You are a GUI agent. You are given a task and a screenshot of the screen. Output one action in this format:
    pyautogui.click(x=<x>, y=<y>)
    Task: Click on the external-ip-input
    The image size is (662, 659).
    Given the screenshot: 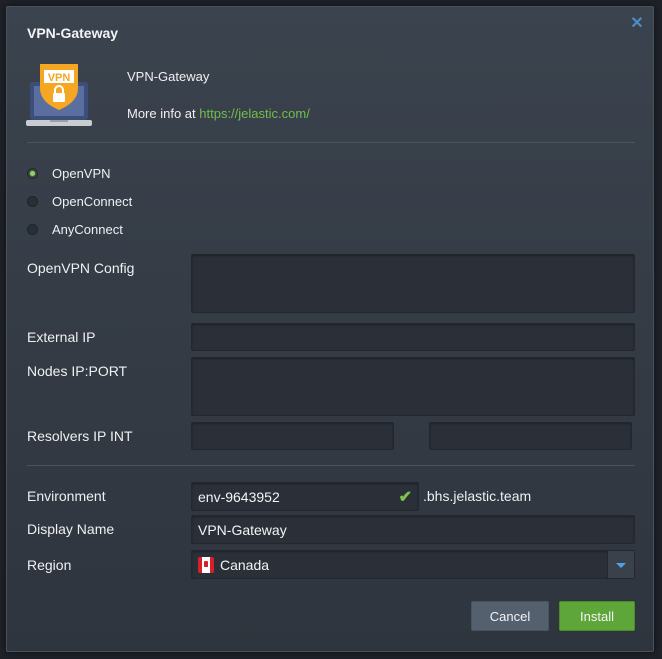 What is the action you would take?
    pyautogui.click(x=413, y=337)
    